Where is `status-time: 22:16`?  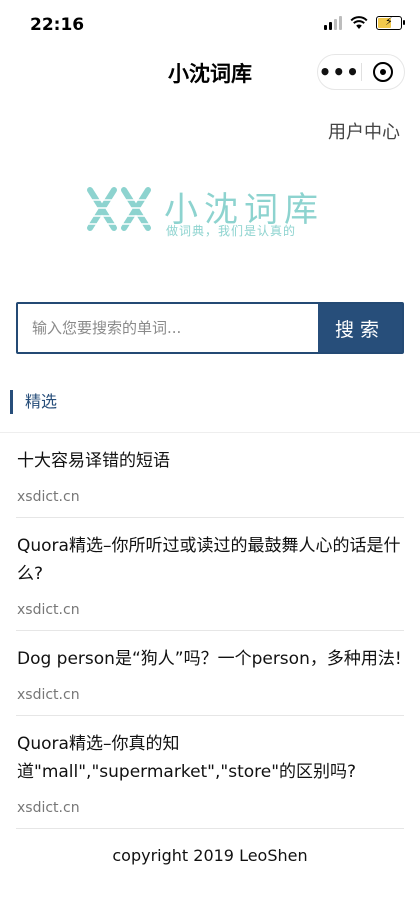 status-time: 22:16 is located at coordinates (57, 25).